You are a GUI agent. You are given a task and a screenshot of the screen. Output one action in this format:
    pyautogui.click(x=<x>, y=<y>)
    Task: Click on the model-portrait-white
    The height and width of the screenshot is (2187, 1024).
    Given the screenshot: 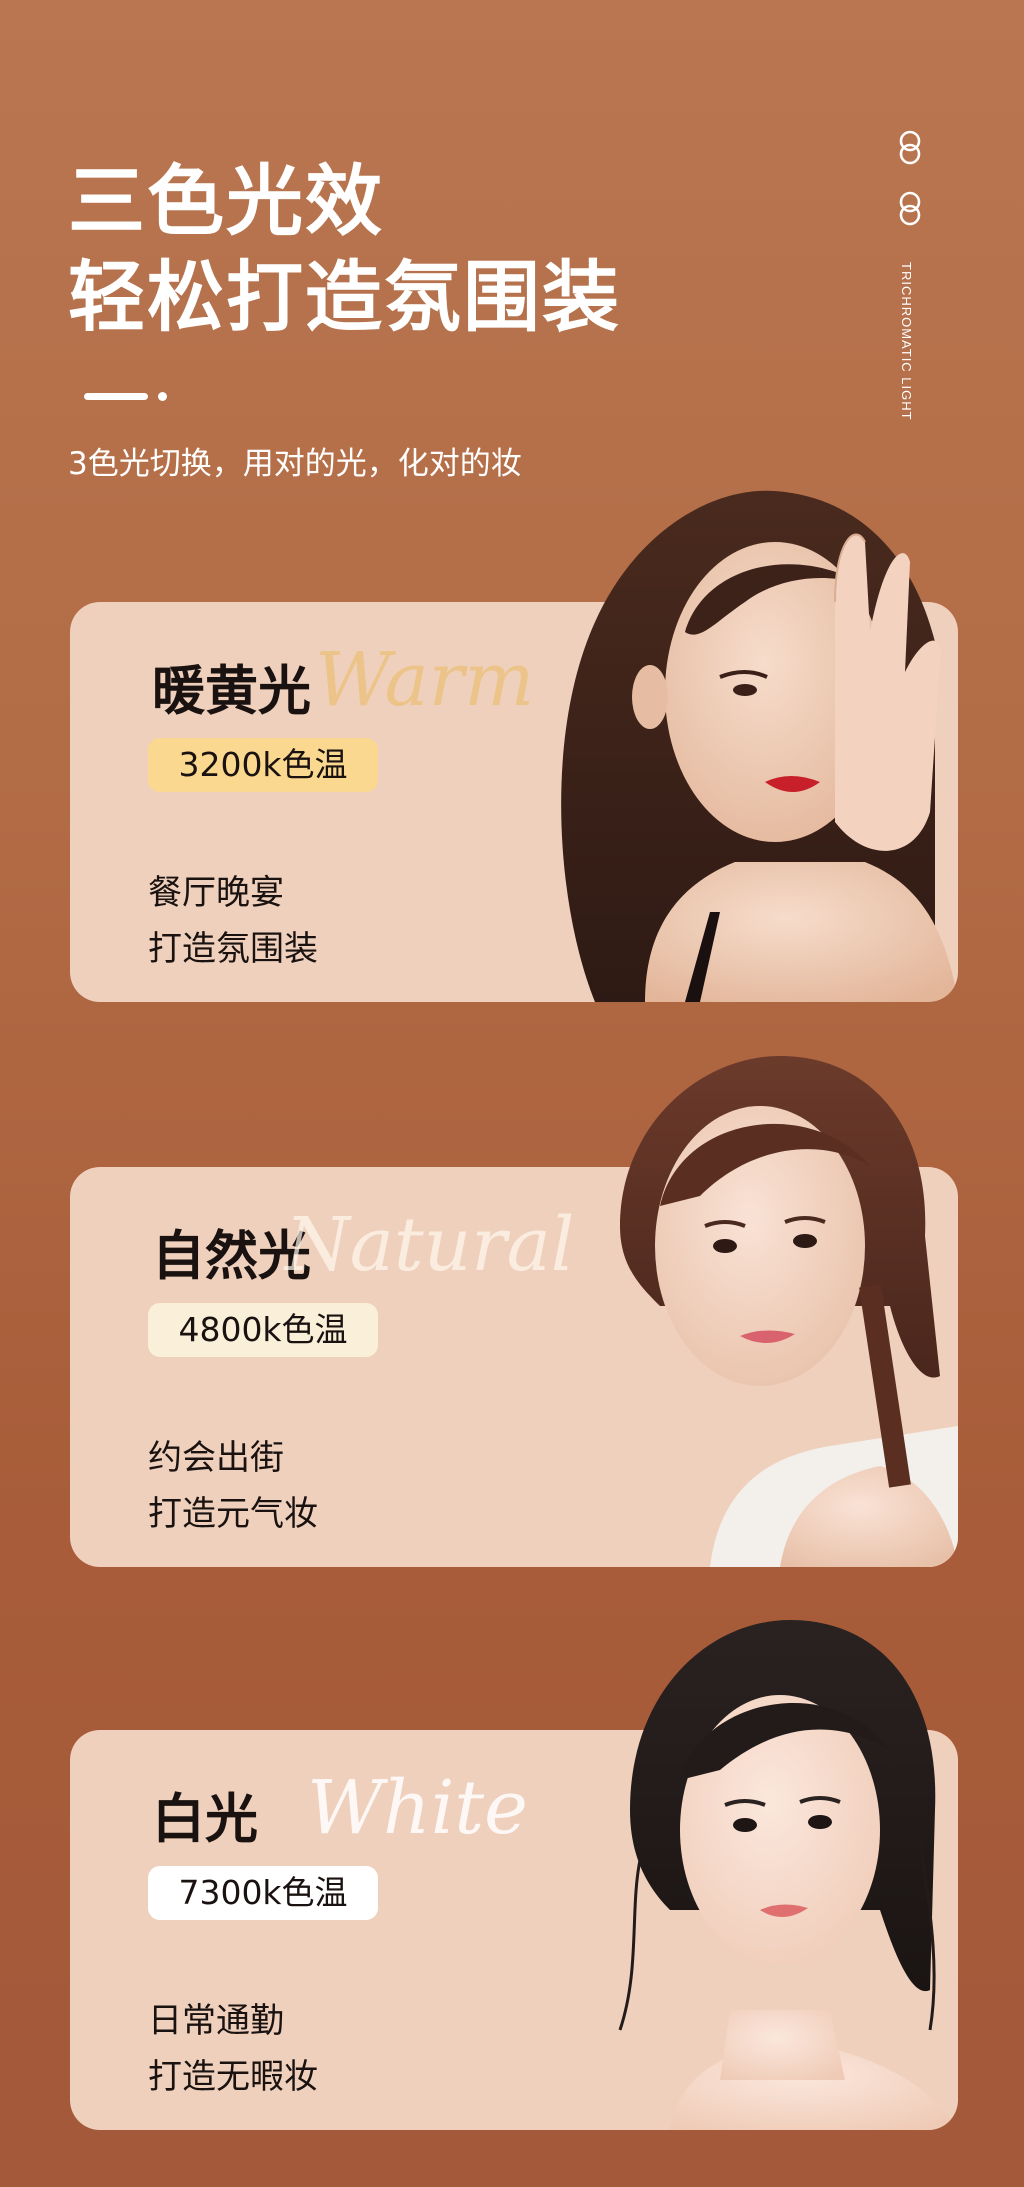 What is the action you would take?
    pyautogui.click(x=784, y=1870)
    